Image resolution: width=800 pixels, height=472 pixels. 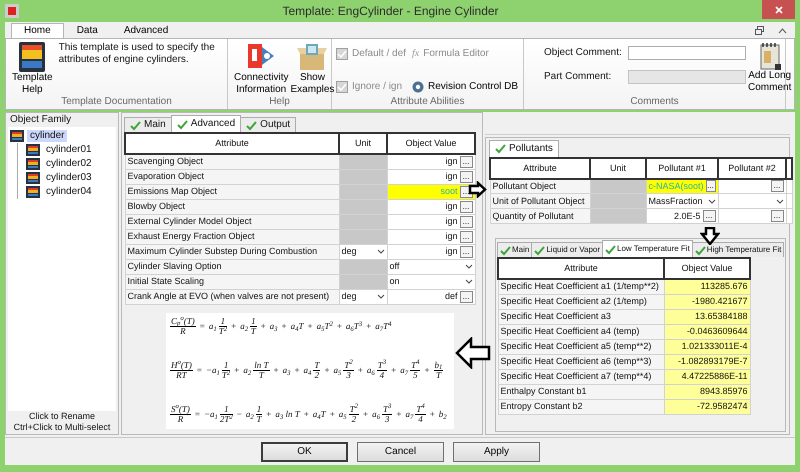 What do you see at coordinates (496, 452) in the screenshot?
I see `dialog-button: Apply` at bounding box center [496, 452].